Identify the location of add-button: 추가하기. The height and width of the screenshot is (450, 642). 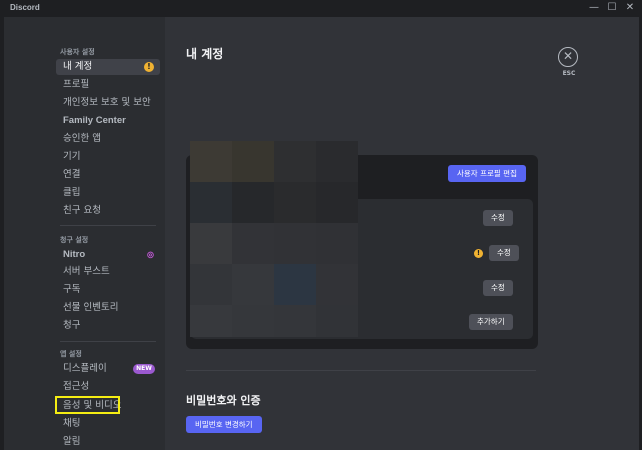
(491, 322).